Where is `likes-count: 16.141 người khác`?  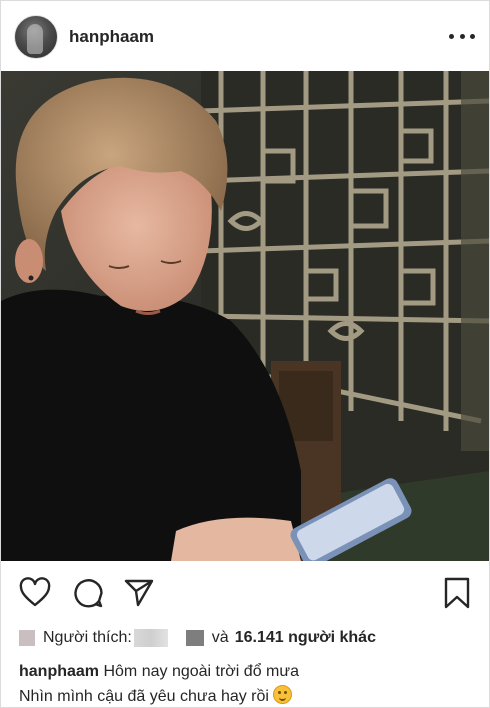 likes-count: 16.141 người khác is located at coordinates (305, 638).